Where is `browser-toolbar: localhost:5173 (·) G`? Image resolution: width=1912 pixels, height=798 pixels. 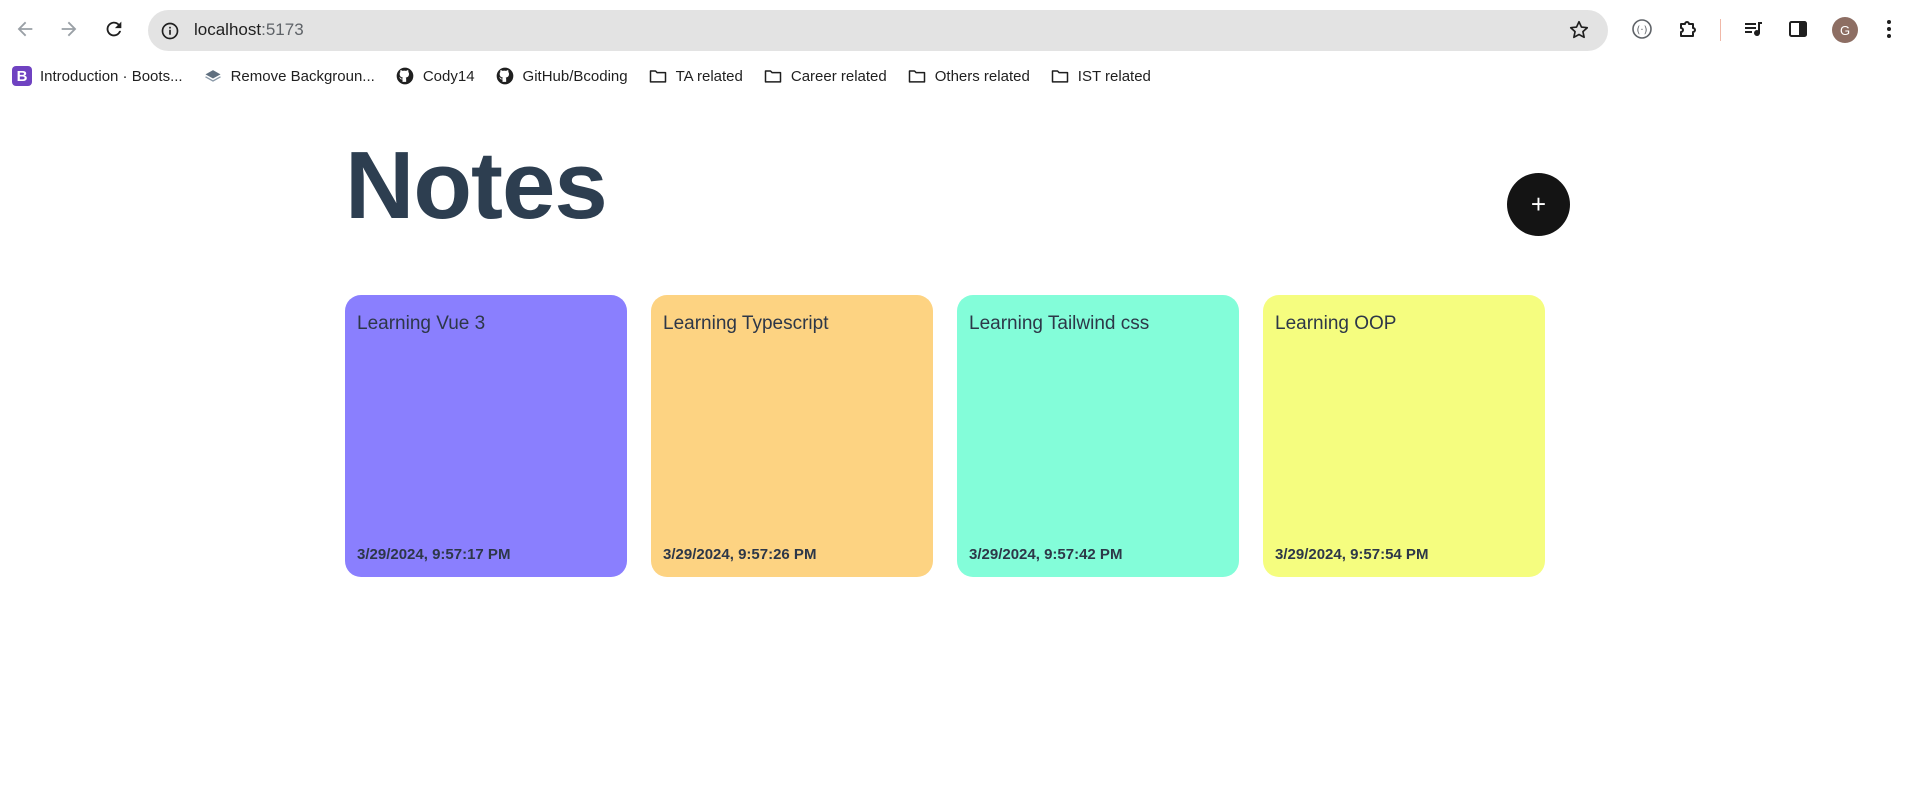 browser-toolbar: localhost:5173 (·) G is located at coordinates (956, 30).